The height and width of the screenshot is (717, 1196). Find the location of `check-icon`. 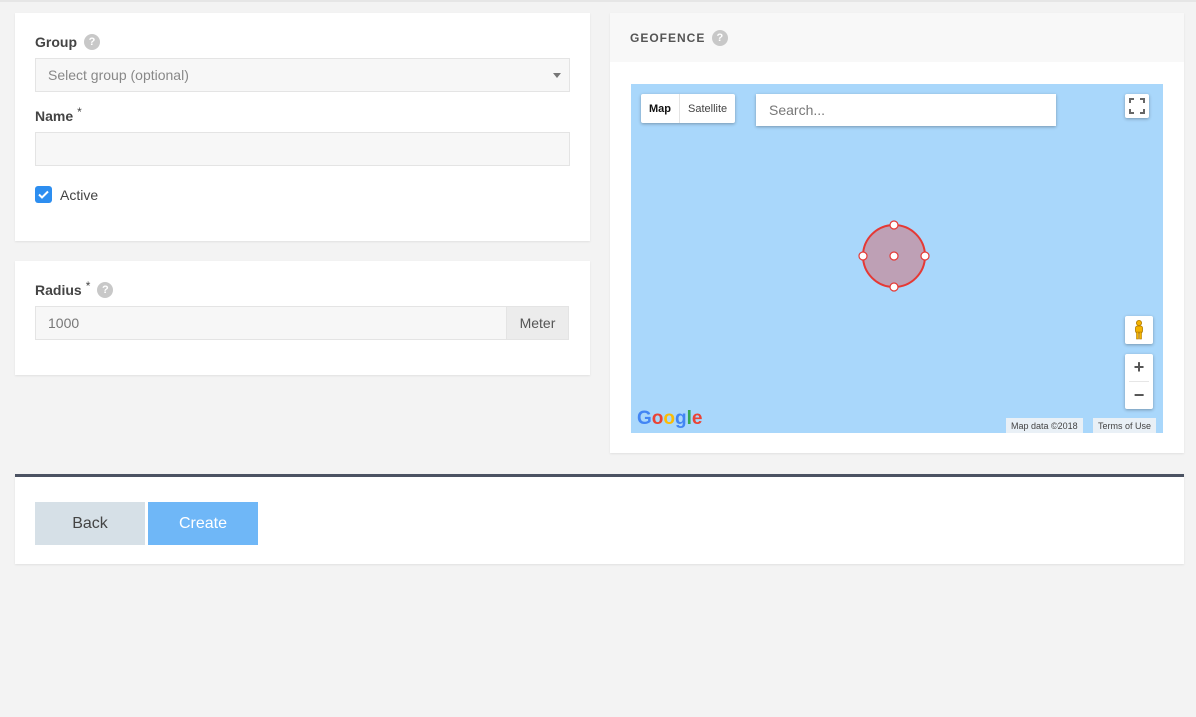

check-icon is located at coordinates (43, 194).